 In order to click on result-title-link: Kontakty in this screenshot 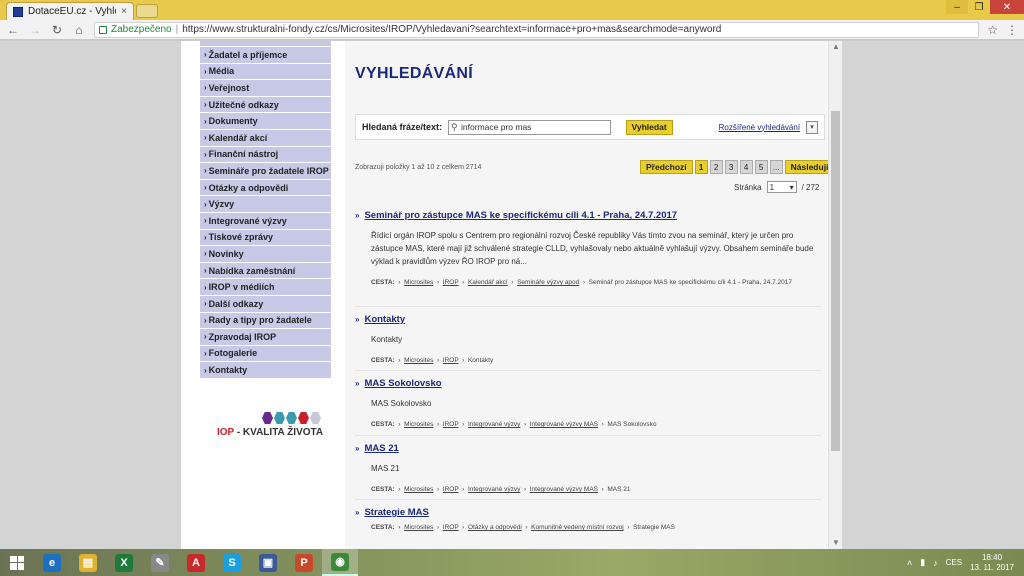, I will do `click(384, 319)`.